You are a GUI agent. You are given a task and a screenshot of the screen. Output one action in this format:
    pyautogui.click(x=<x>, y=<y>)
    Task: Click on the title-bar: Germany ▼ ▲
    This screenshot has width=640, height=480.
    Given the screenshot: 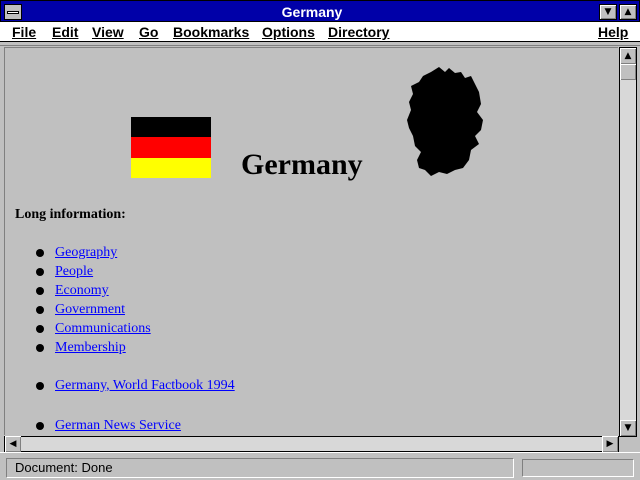 What is the action you would take?
    pyautogui.click(x=320, y=11)
    